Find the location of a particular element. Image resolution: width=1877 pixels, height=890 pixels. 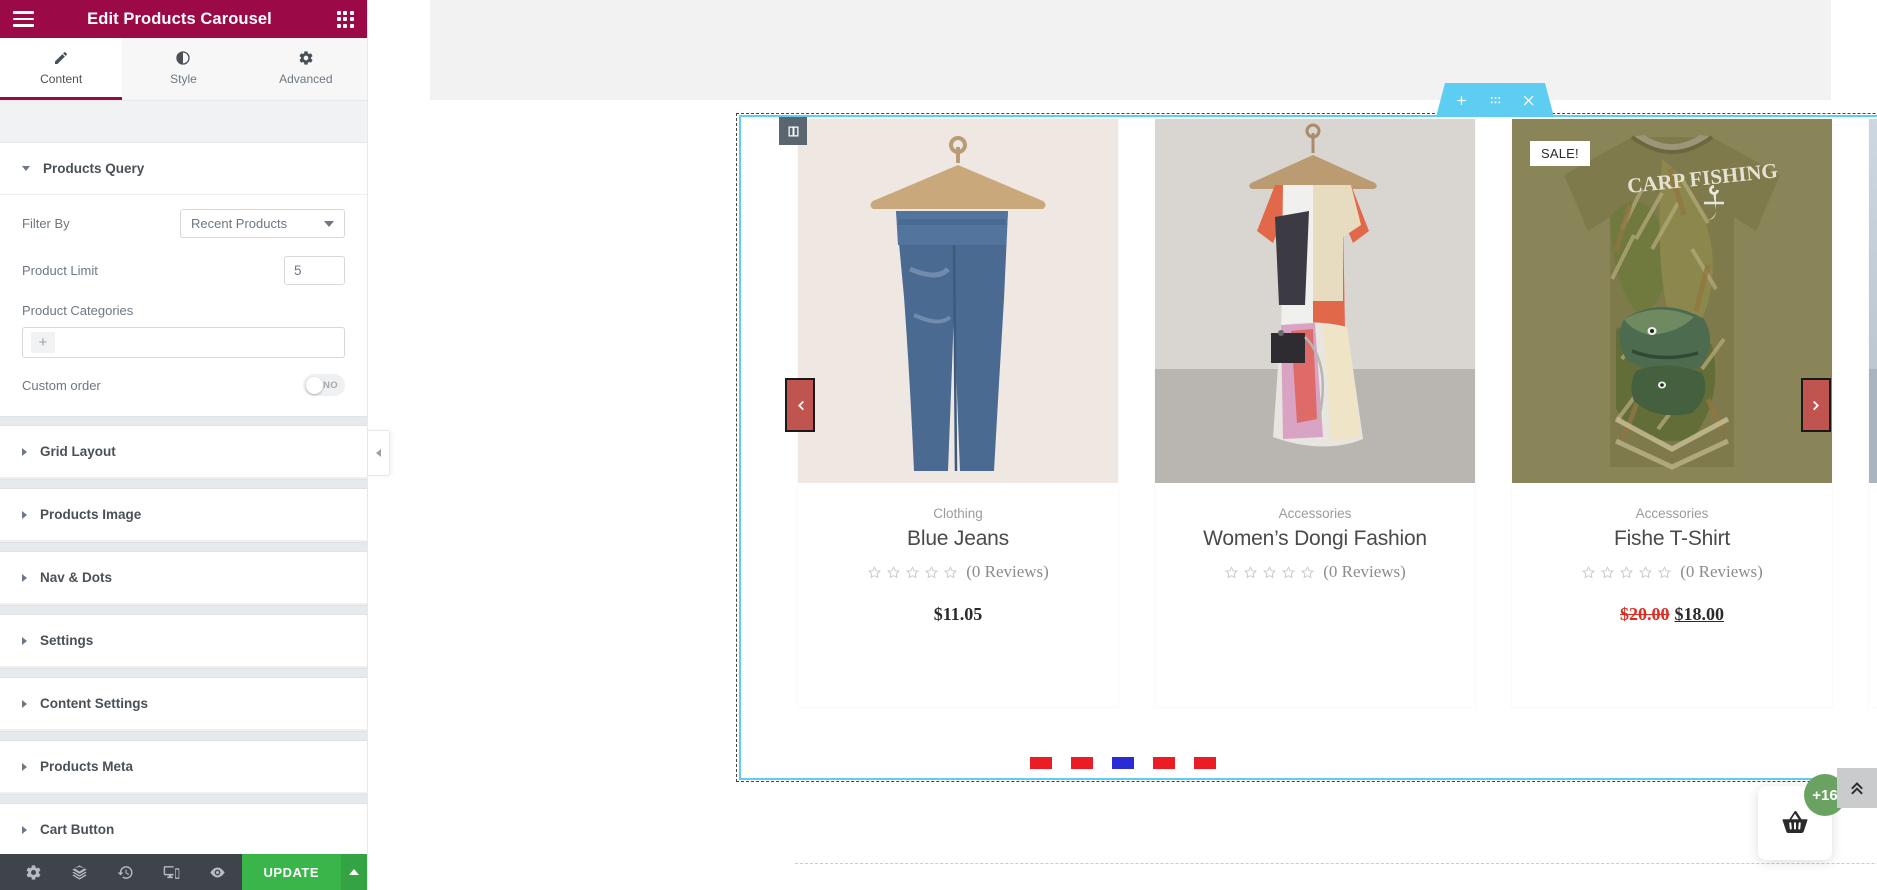

patterned-wrap-dress-image is located at coordinates (1315, 301).